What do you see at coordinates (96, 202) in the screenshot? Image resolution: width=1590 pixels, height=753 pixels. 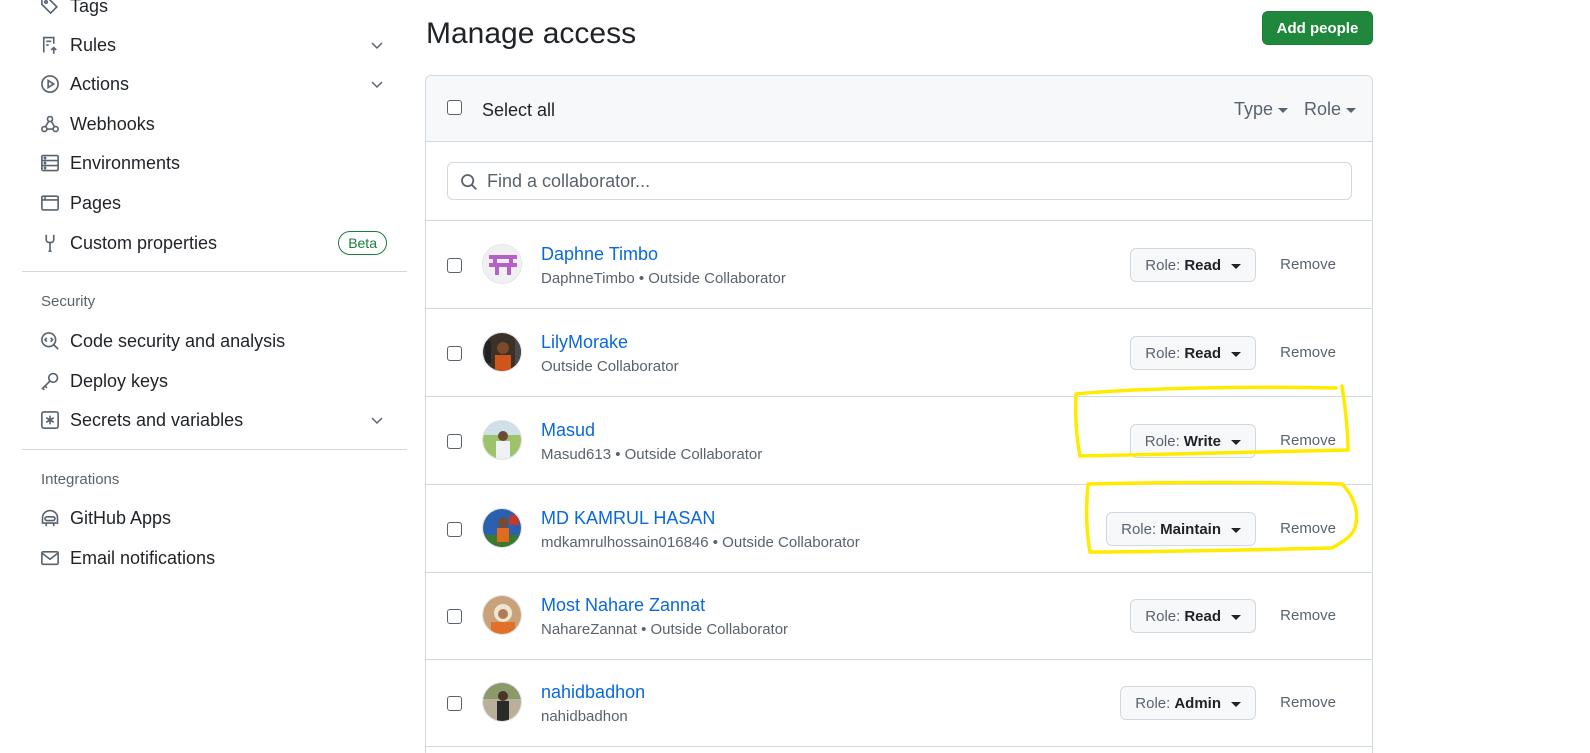 I see `sidebar-item-label: Pages` at bounding box center [96, 202].